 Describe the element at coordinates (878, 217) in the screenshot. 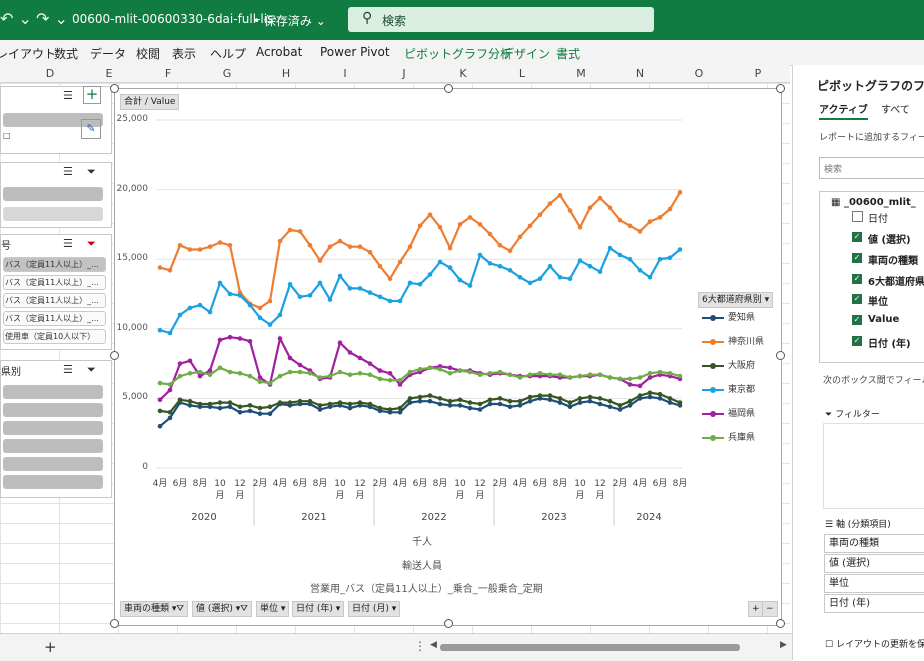

I see `field-label: 日付` at that location.